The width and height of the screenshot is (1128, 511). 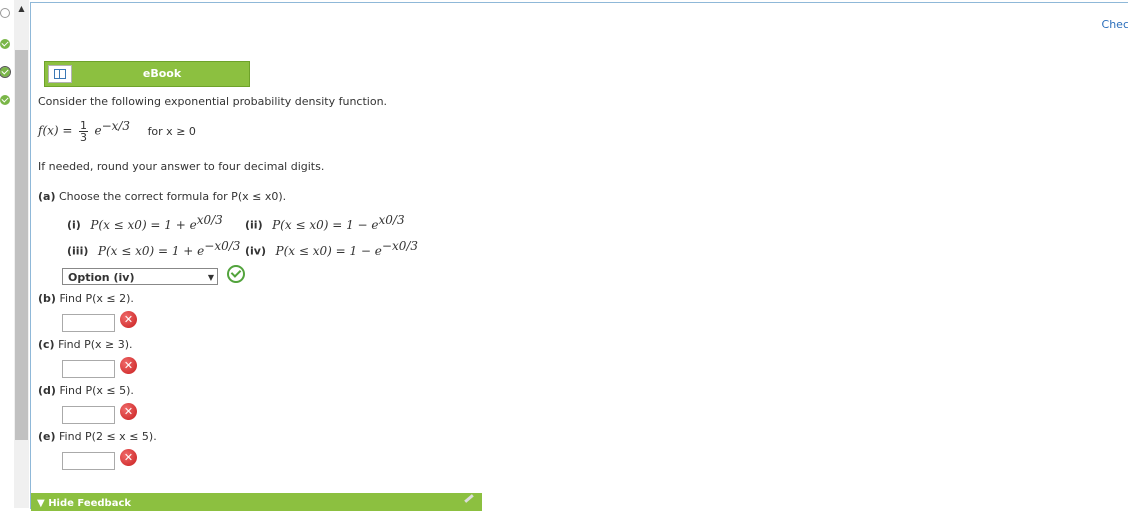 I want to click on part-c-answer-input, so click(x=88, y=369).